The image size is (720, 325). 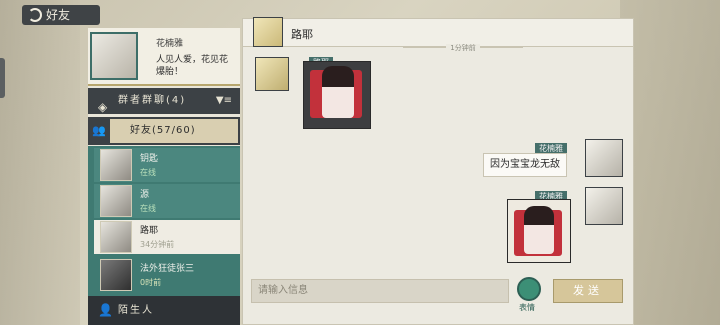 I want to click on profile-name: 花楠雅, so click(x=170, y=44).